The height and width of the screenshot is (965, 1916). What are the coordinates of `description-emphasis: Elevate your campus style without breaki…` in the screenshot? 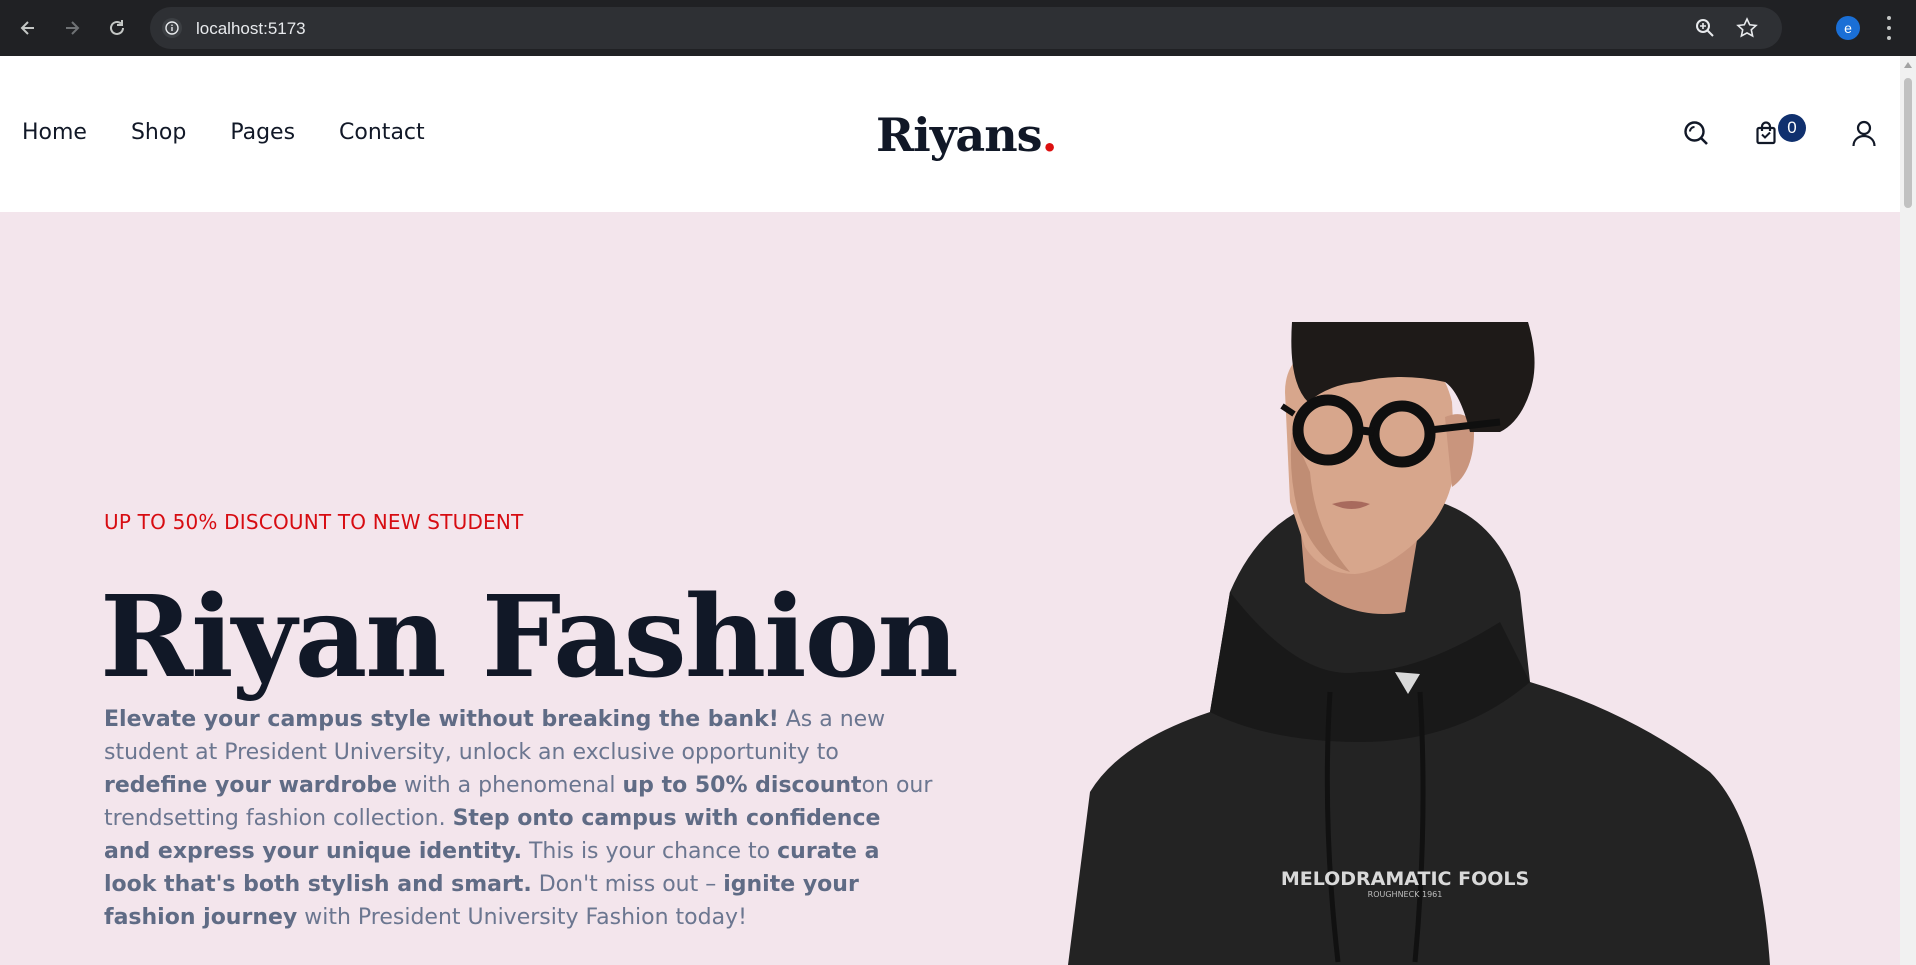 It's located at (441, 719).